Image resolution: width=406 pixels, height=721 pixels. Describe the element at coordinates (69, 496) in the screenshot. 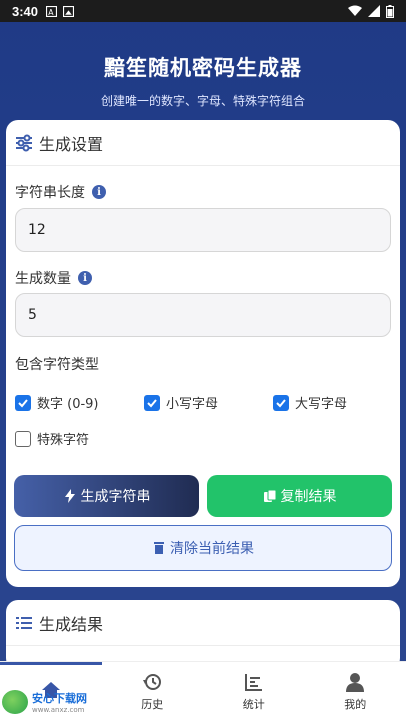

I see `bolt-icon` at that location.